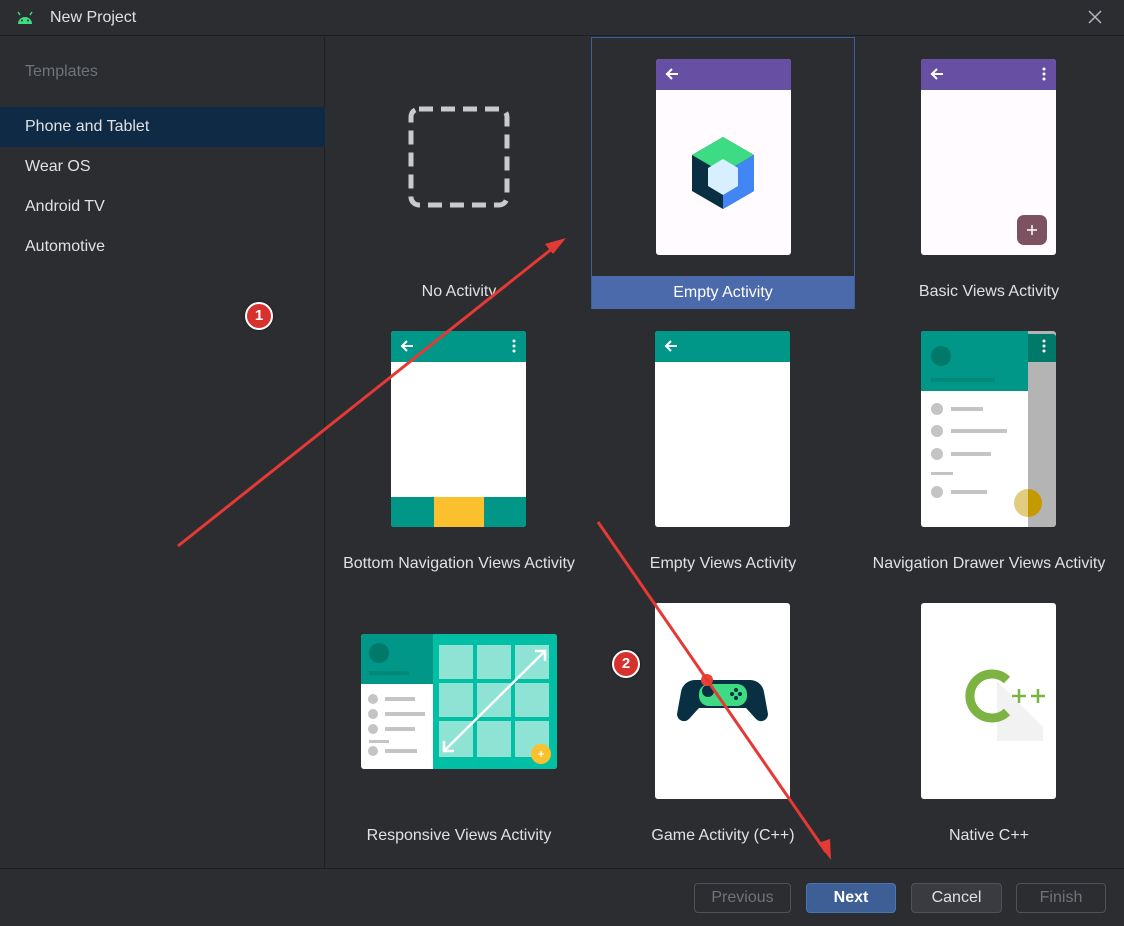  Describe the element at coordinates (459, 157) in the screenshot. I see `dashed-square-icon` at that location.